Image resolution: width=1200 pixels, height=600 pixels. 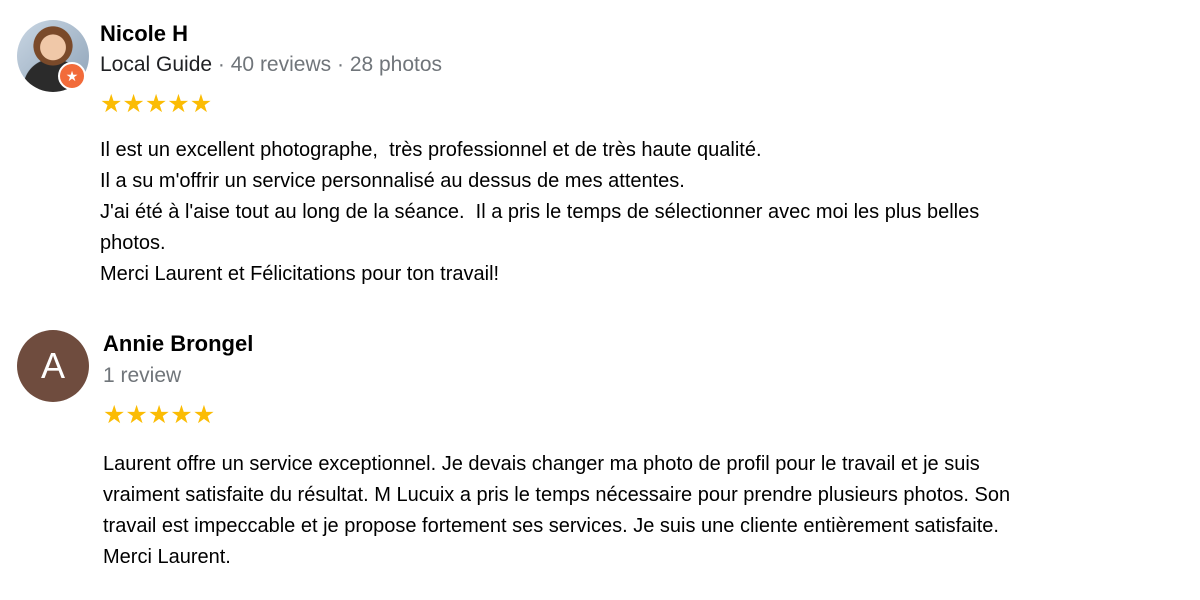 I want to click on local-guide-label: Local Guide, so click(x=156, y=64).